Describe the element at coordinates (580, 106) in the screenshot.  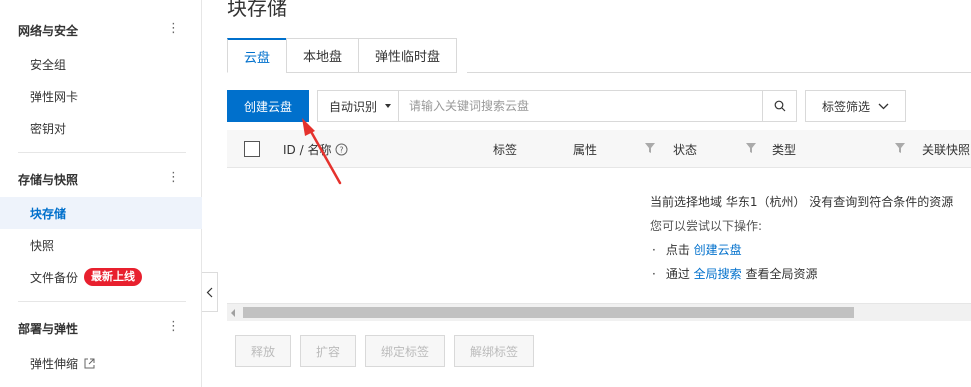
I see `search-input` at that location.